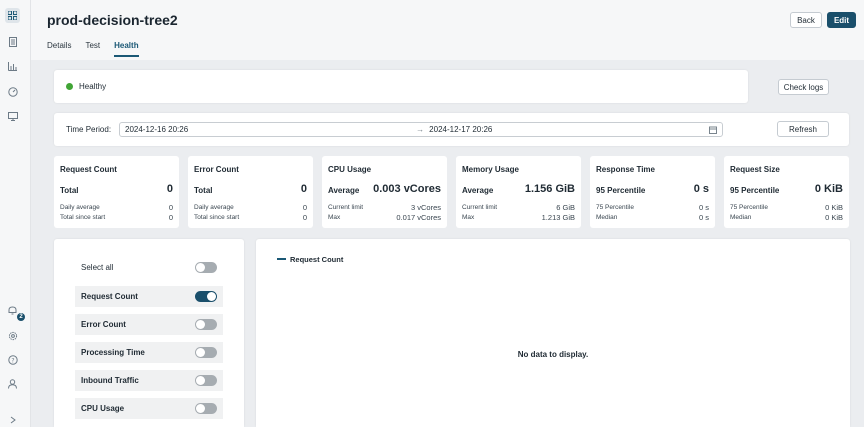 The width and height of the screenshot is (864, 427). What do you see at coordinates (461, 129) in the screenshot?
I see `end-date-value: 2024-12-17 20:26` at bounding box center [461, 129].